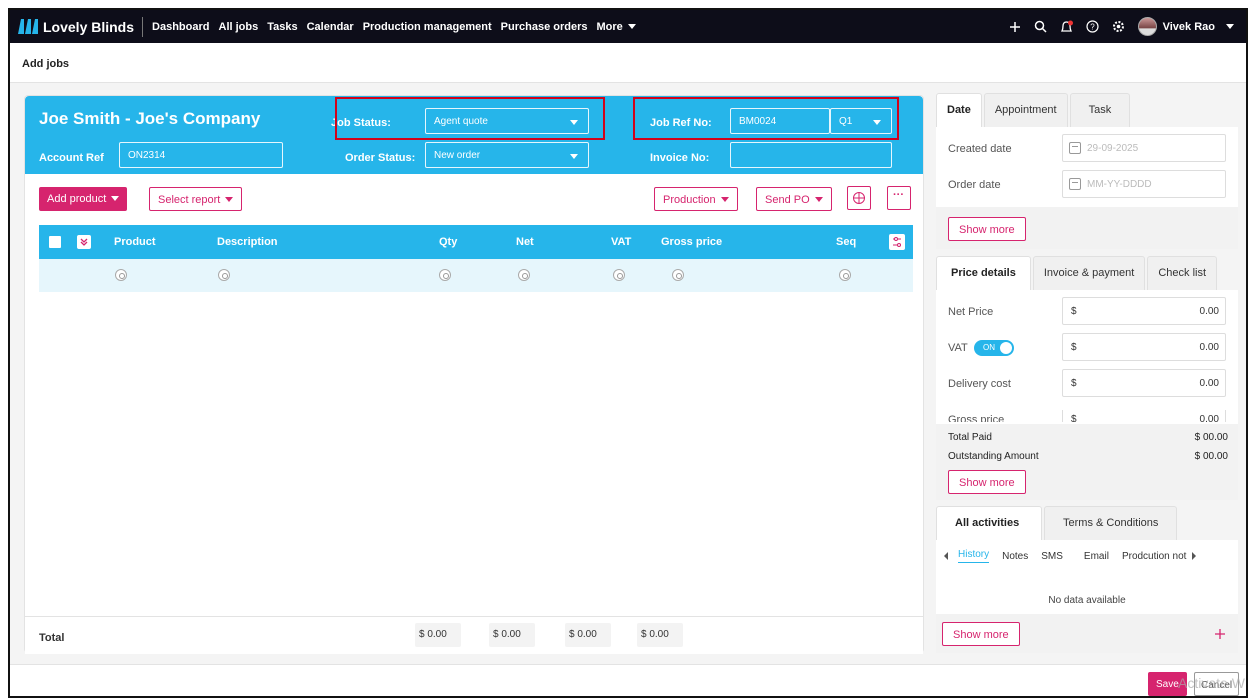 This screenshot has height=698, width=1256. What do you see at coordinates (1144, 311) in the screenshot?
I see `net-price-field: $0.00` at bounding box center [1144, 311].